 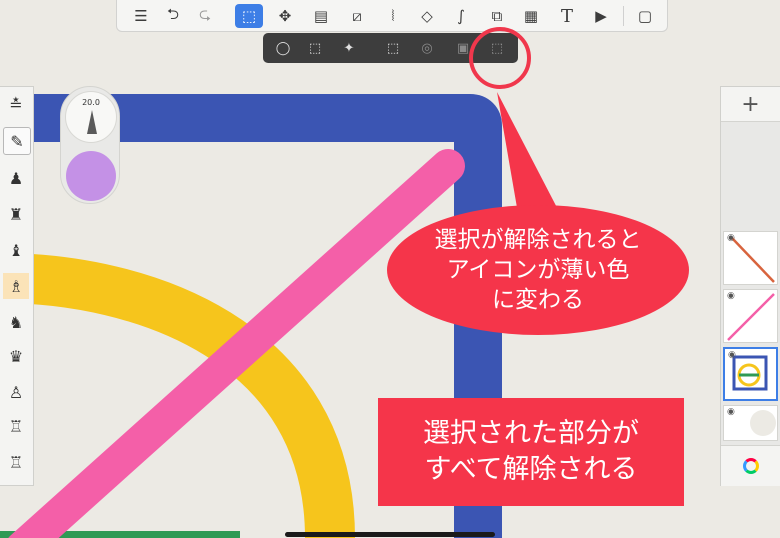 I want to click on home-indicator, so click(x=390, y=534).